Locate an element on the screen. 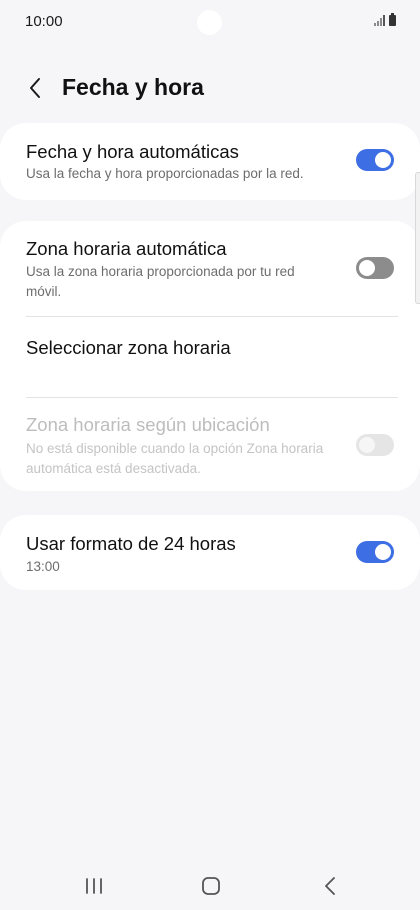  status-bar: 10:00 is located at coordinates (210, 22).